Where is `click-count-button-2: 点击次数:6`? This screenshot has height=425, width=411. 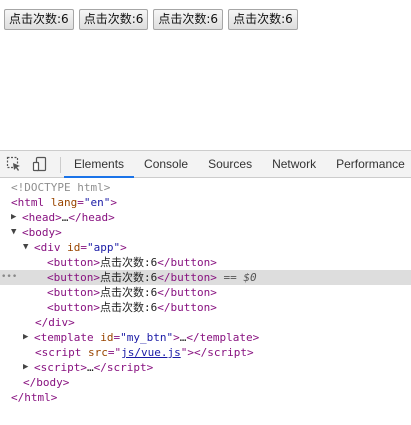
click-count-button-2: 点击次数:6 is located at coordinates (113, 19).